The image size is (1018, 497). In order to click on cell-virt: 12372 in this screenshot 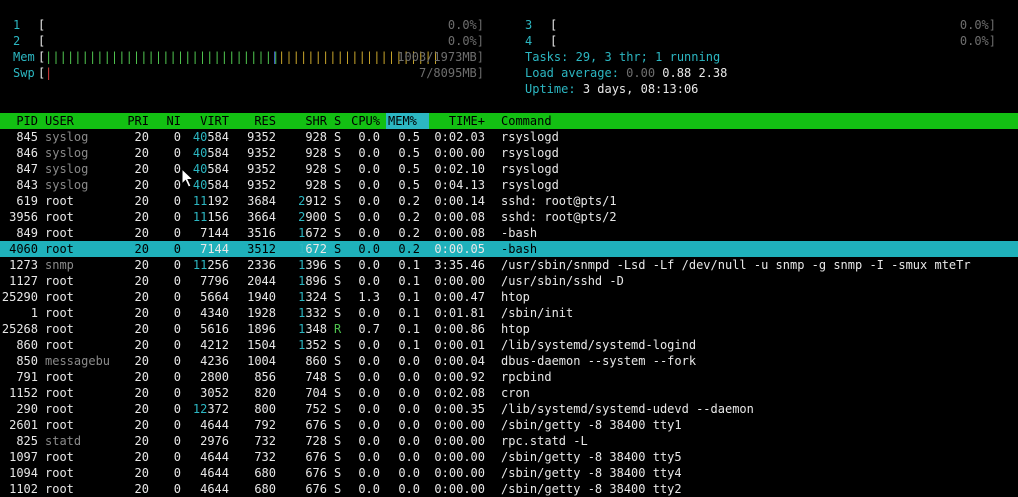, I will do `click(208, 409)`.